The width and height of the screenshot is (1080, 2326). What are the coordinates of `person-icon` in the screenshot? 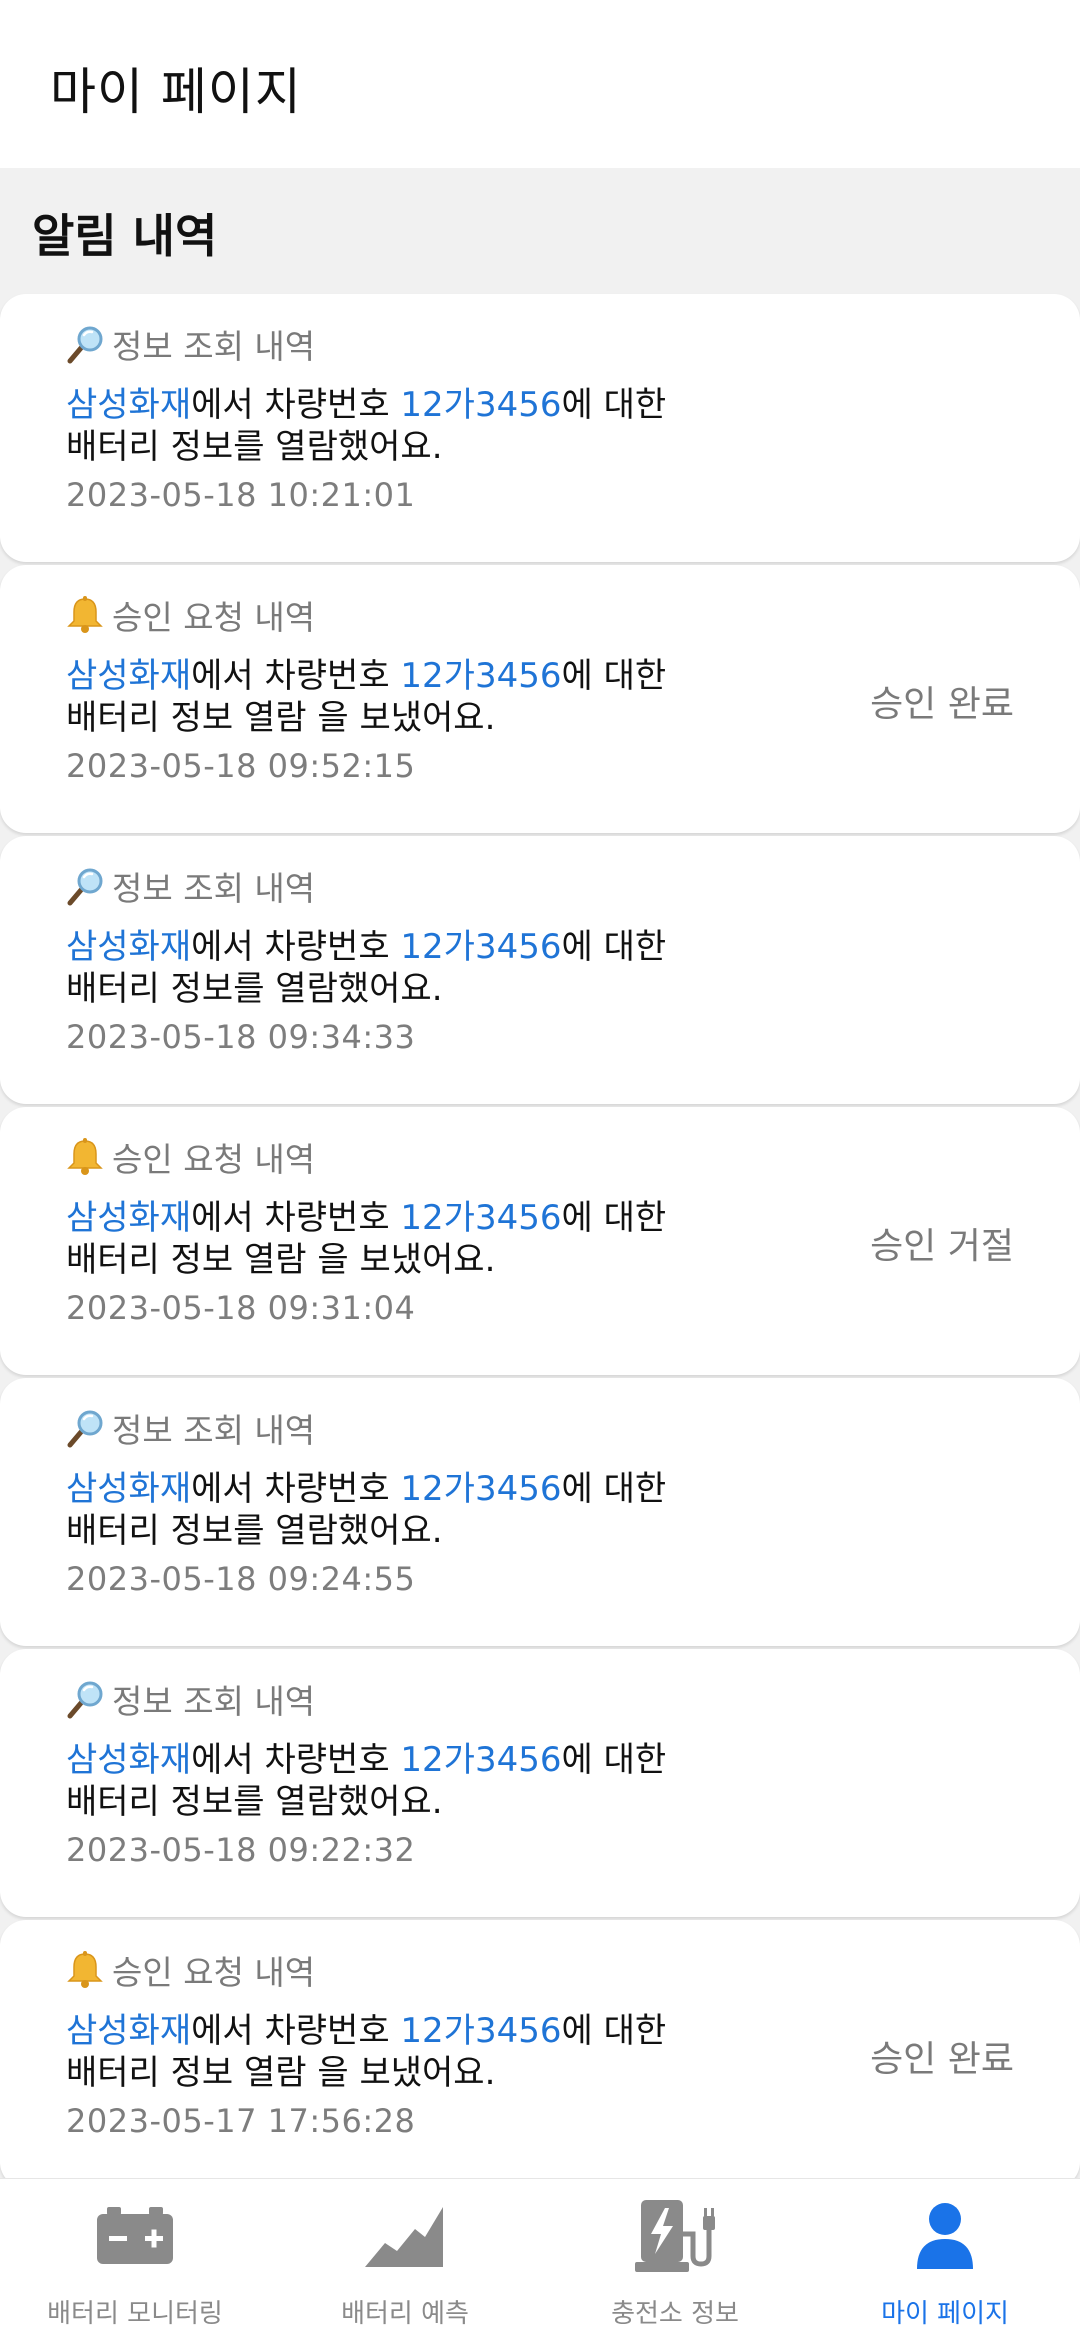 It's located at (945, 2236).